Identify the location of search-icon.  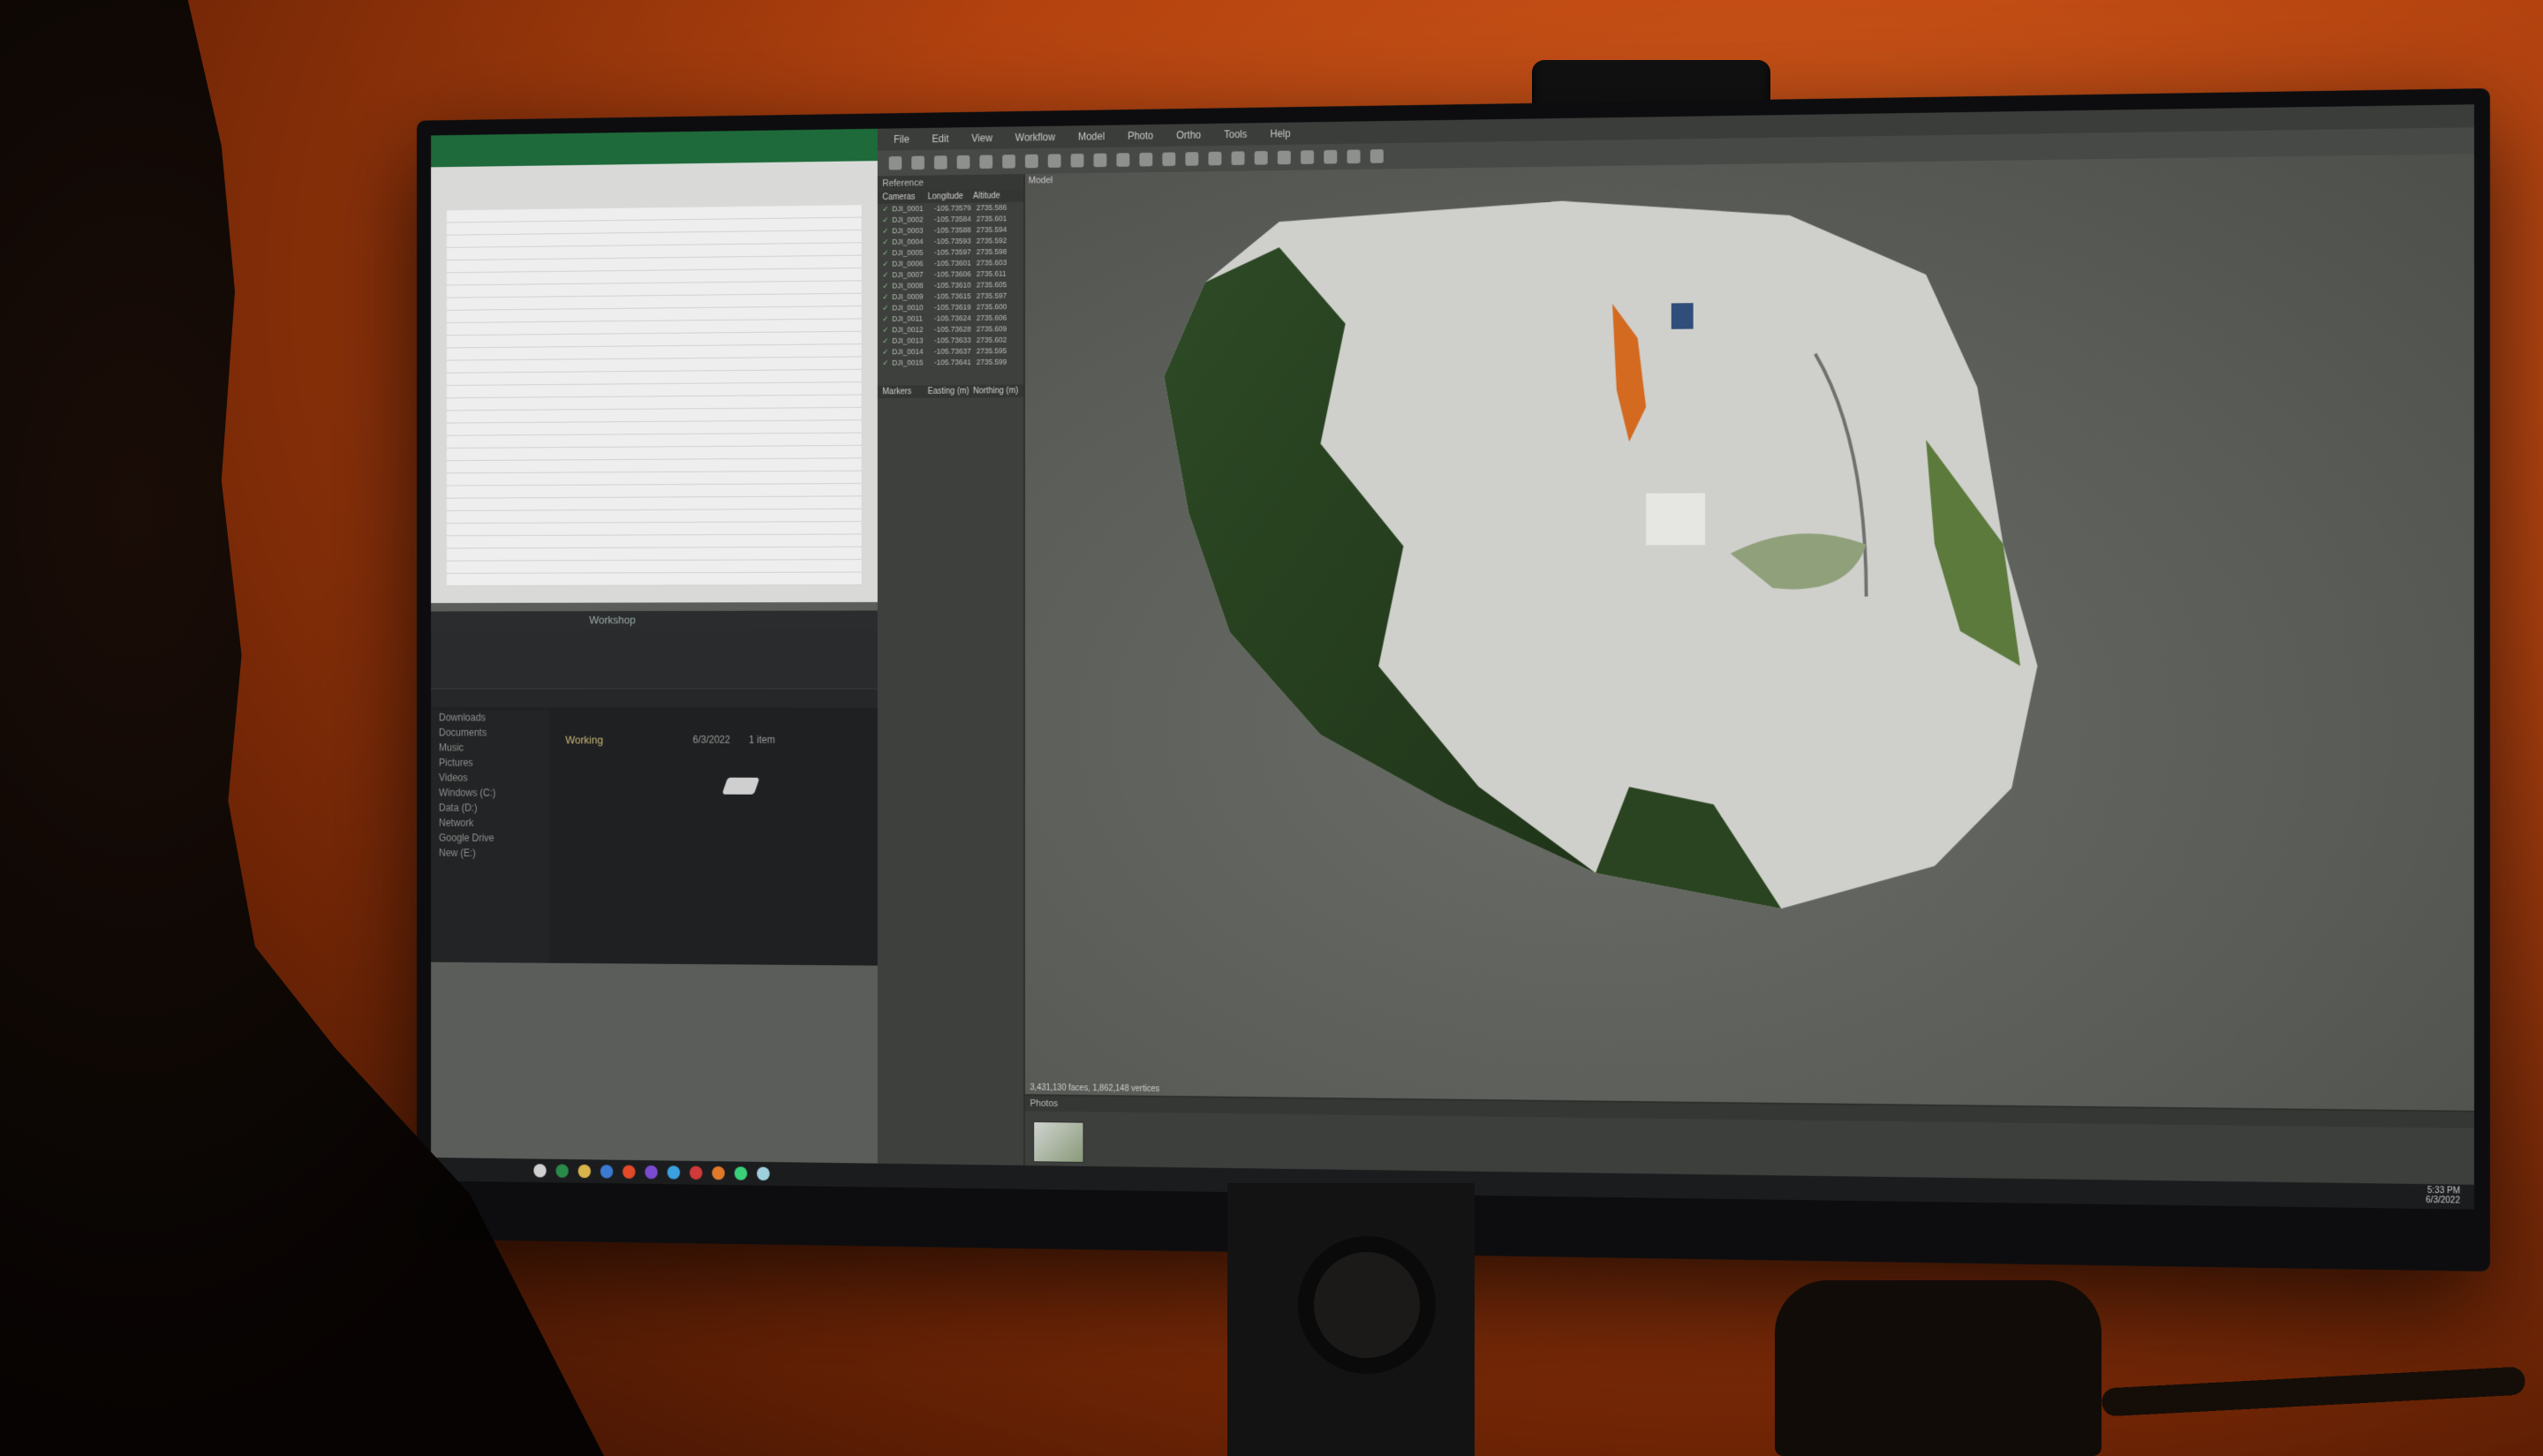
(540, 1171).